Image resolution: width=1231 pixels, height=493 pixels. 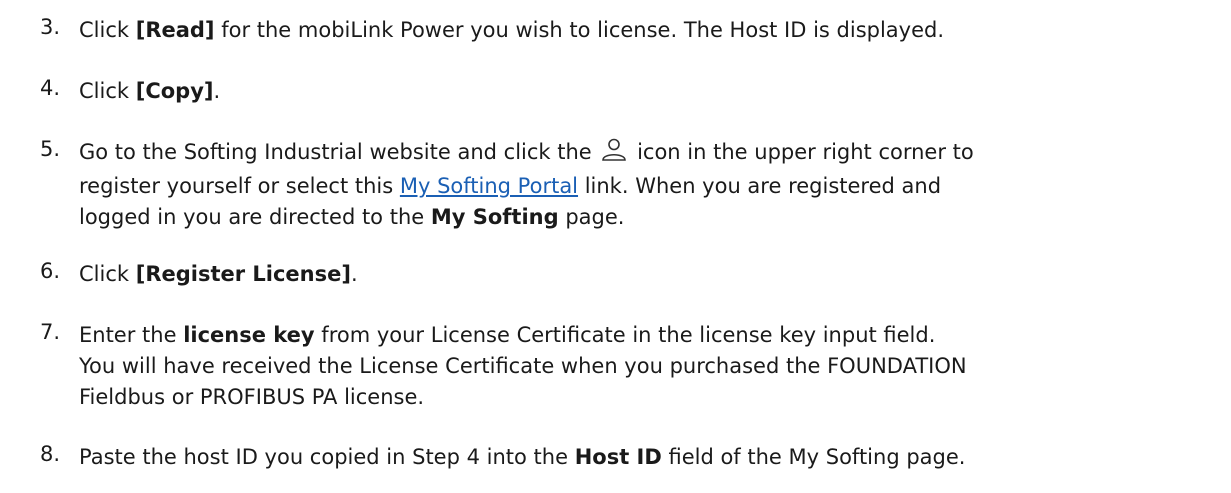 I want to click on step-text-line3: Fieldbus or PROFIBUS PA license., so click(x=252, y=397).